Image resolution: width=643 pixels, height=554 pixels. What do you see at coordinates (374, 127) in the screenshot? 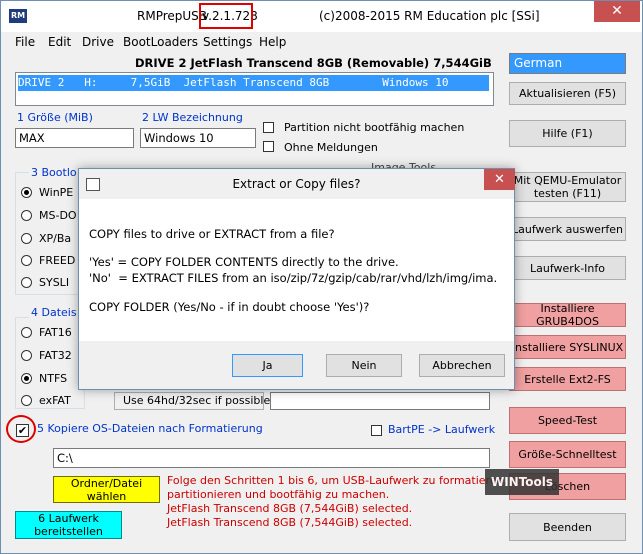
I see `not-bootable-label: Partition nicht bootfähig machen` at bounding box center [374, 127].